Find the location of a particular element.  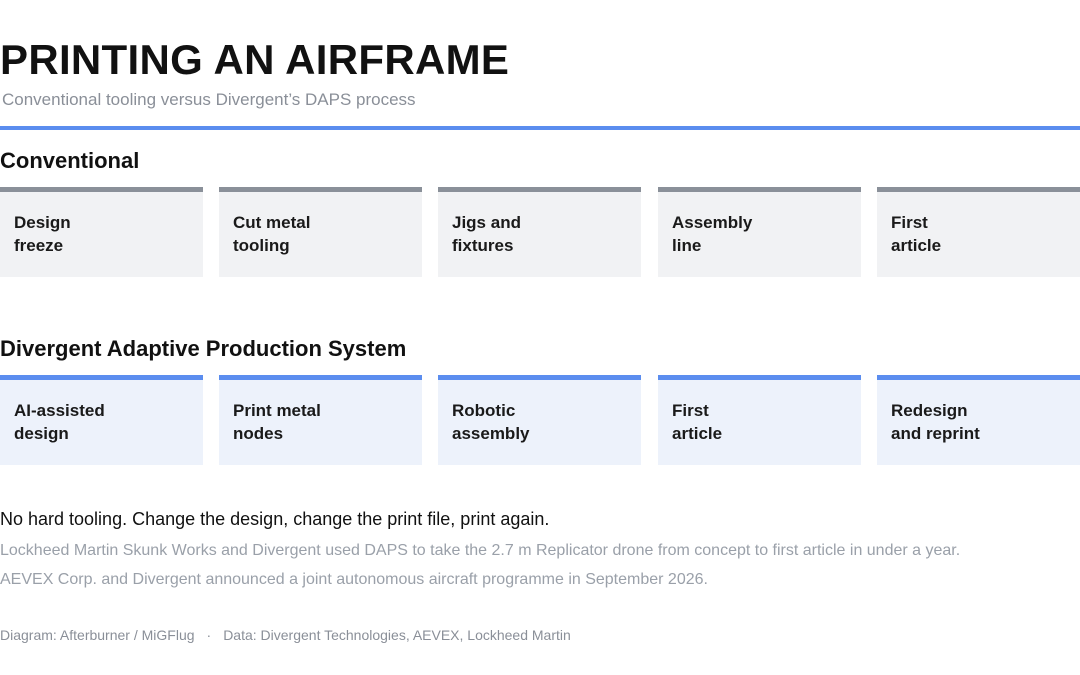

conventional-step: Design freeze is located at coordinates (101, 232).